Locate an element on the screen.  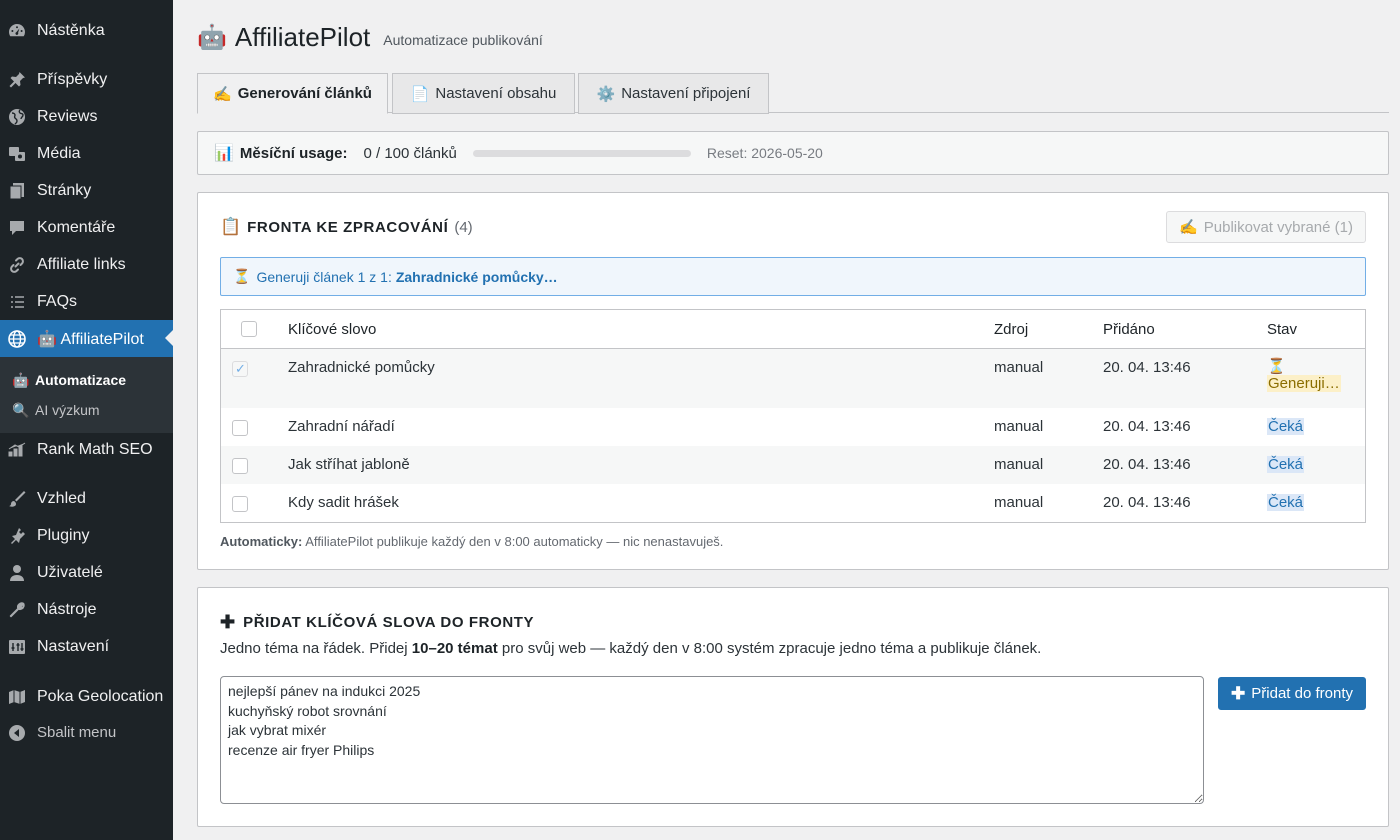
tab-label: Nastavení obsahu is located at coordinates (496, 93).